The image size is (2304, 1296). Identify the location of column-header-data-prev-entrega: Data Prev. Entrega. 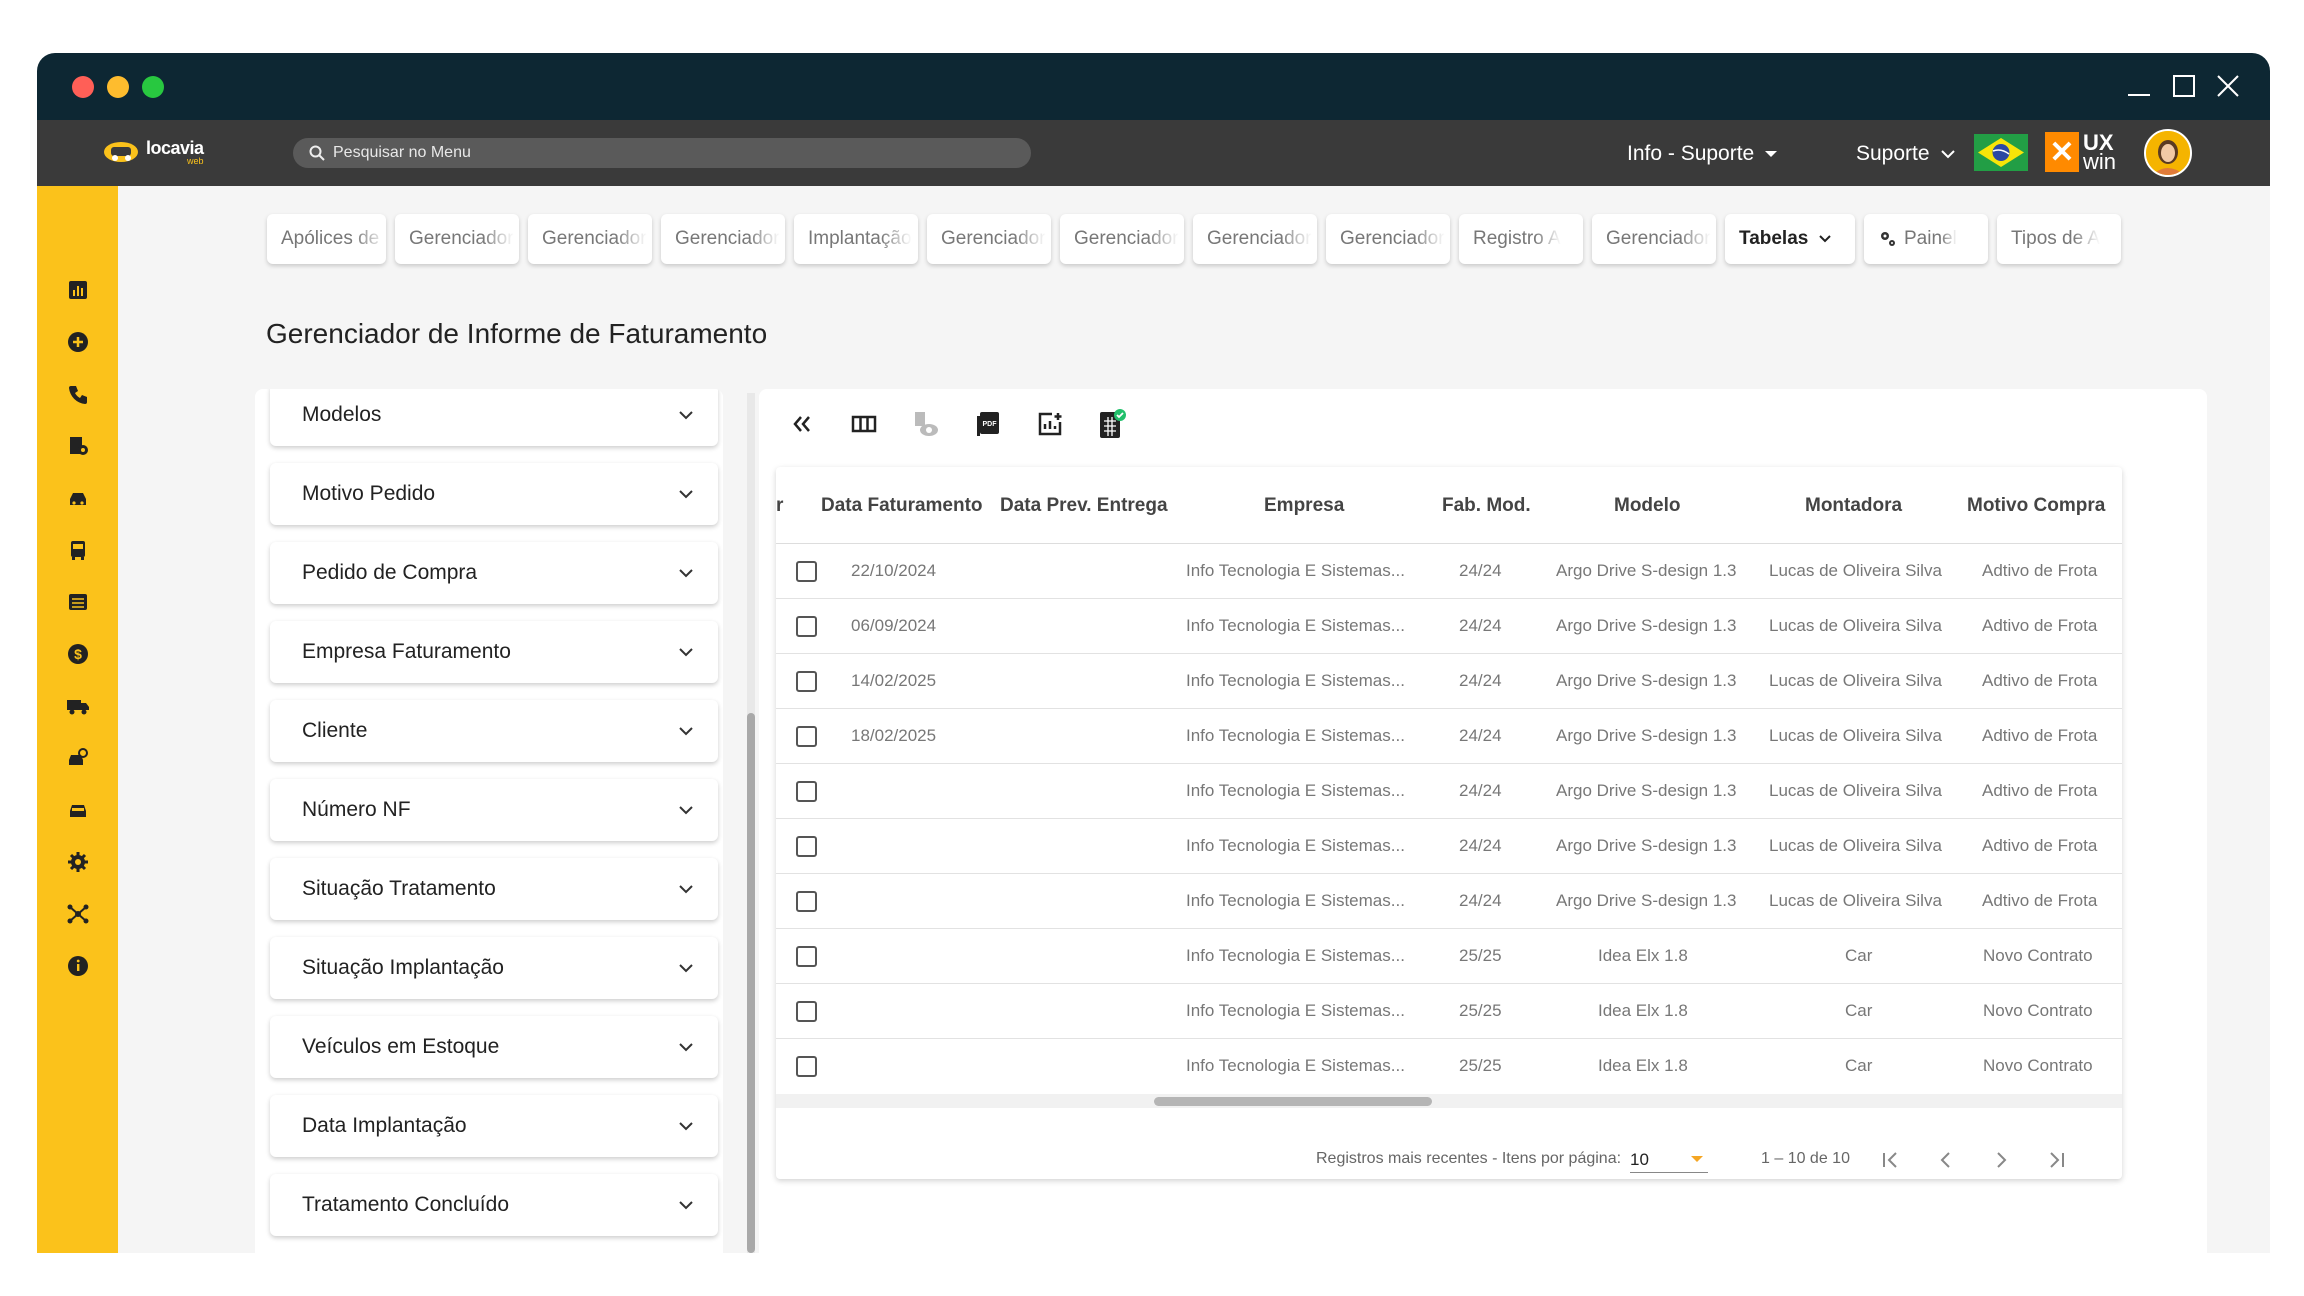
(1084, 506).